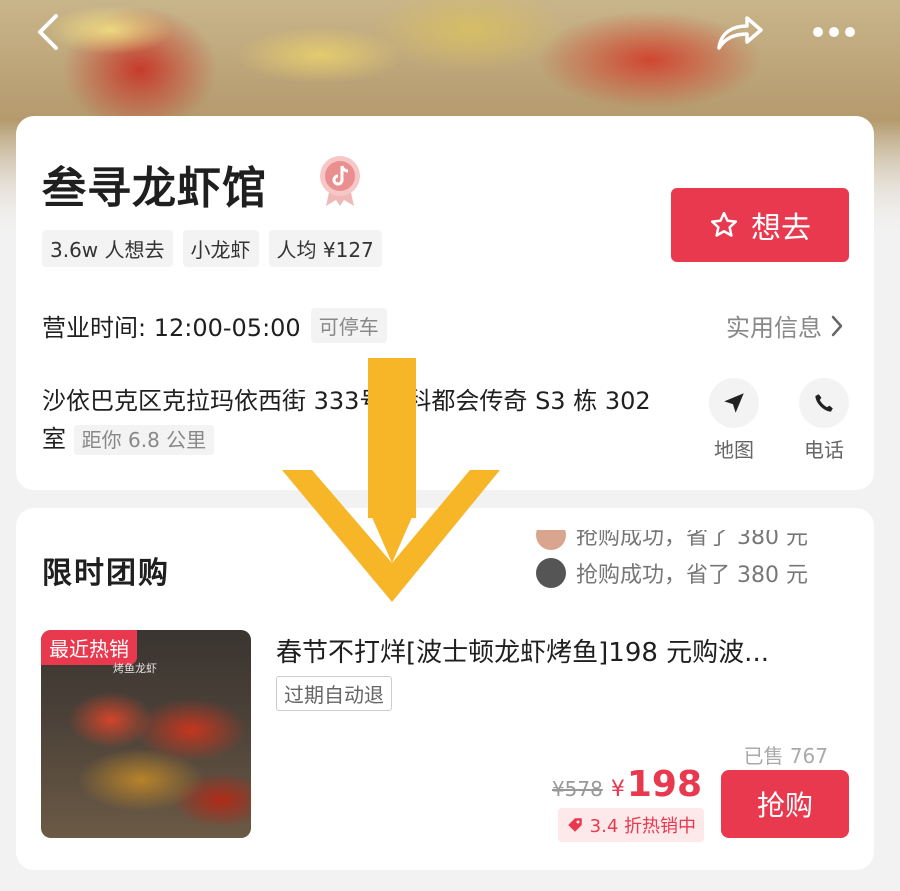  Describe the element at coordinates (171, 328) in the screenshot. I see `hours-text: 营业时间: 12:00-05:00` at that location.